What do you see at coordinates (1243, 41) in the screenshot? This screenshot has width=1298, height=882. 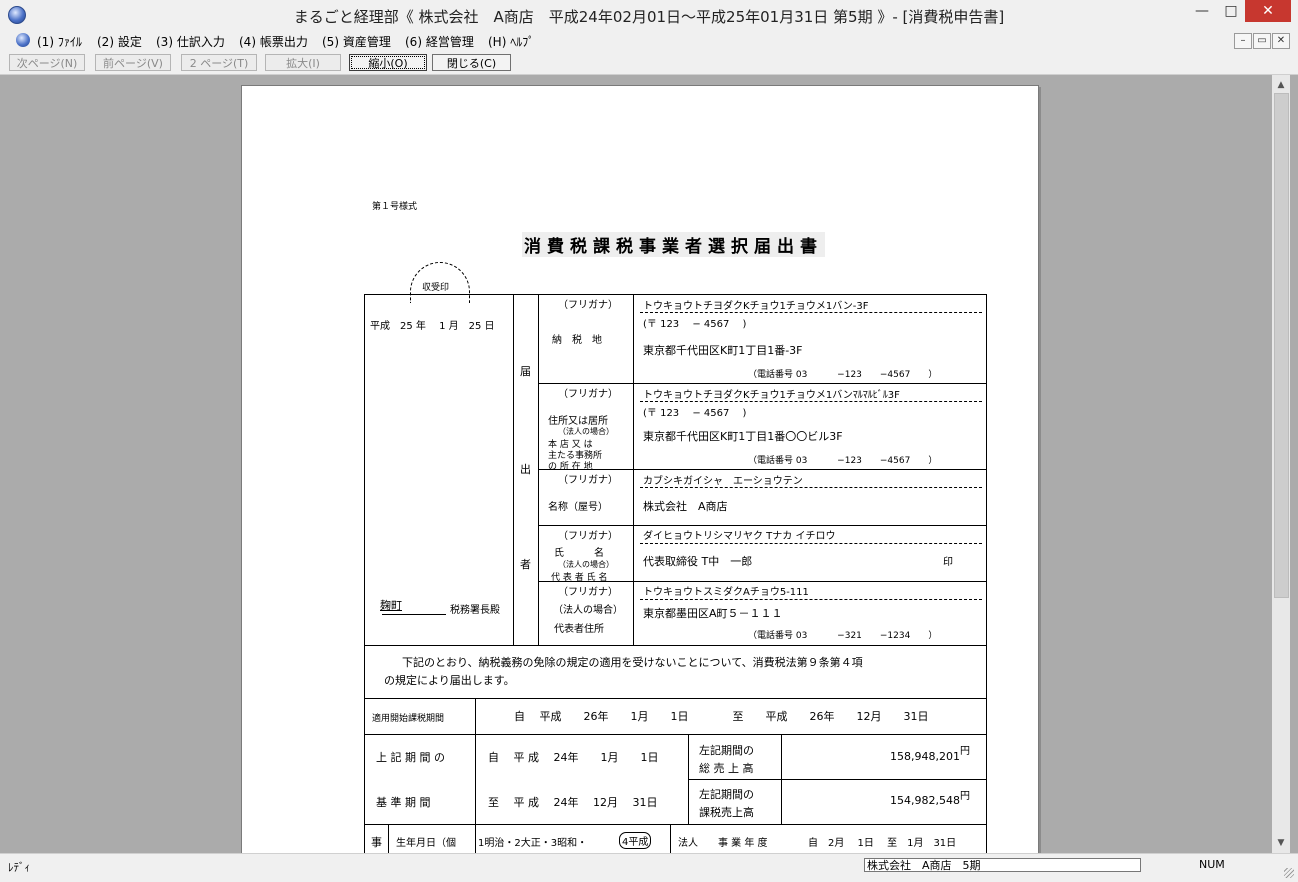 I see `mdi-minimize-button: –` at bounding box center [1243, 41].